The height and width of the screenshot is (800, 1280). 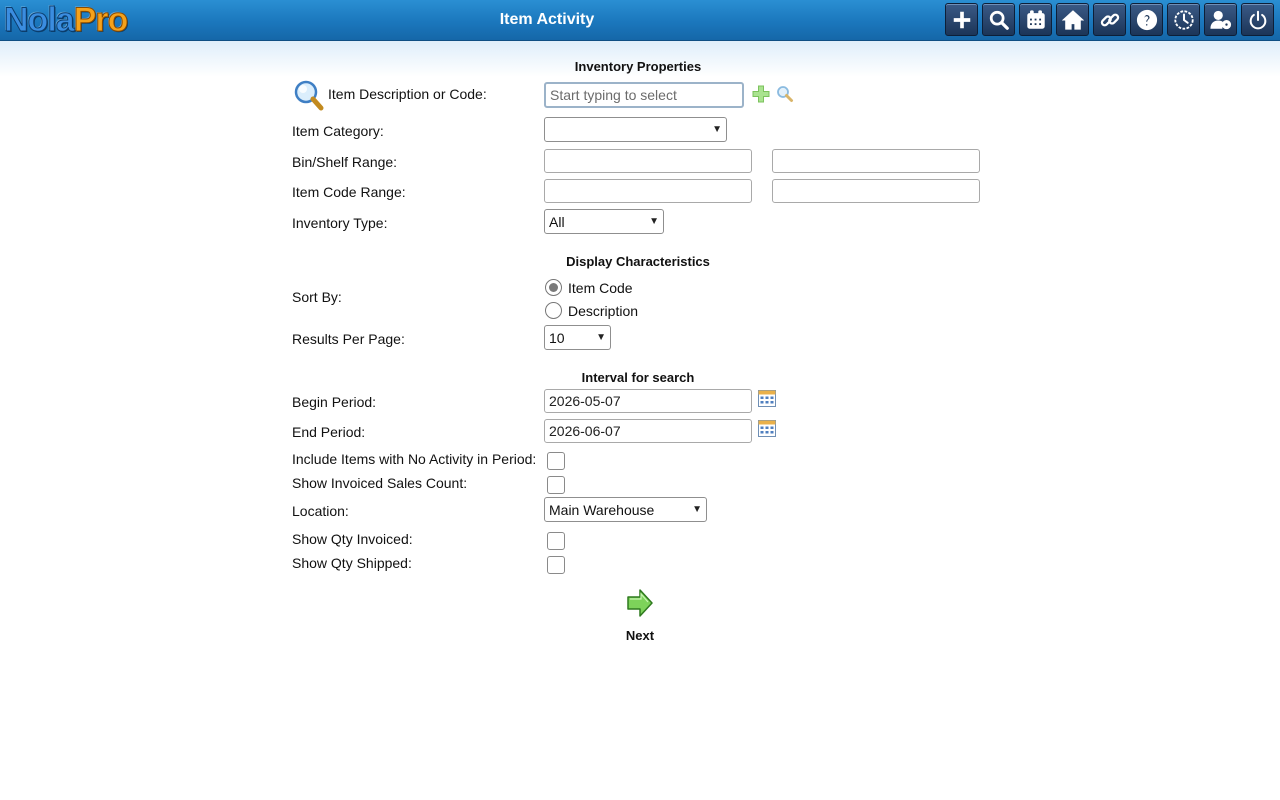 I want to click on calendar-button, so click(x=1035, y=19).